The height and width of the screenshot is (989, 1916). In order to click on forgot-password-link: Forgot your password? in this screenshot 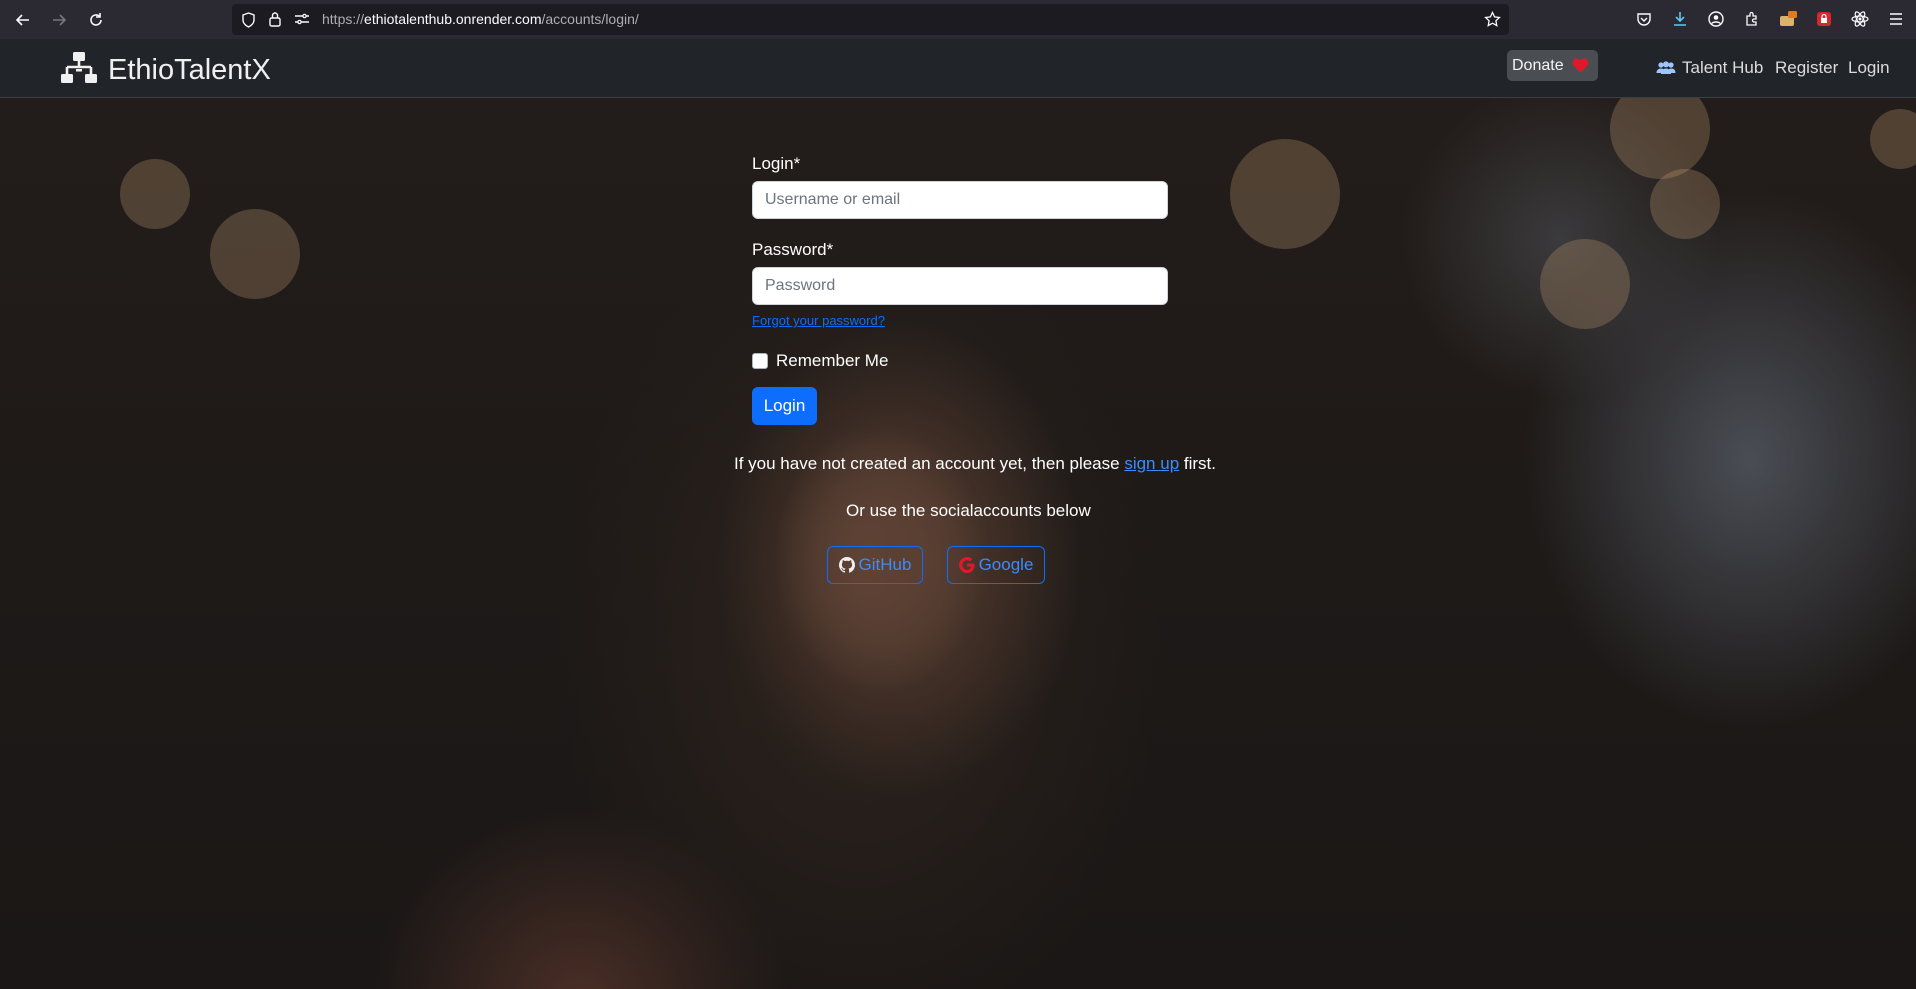, I will do `click(818, 320)`.